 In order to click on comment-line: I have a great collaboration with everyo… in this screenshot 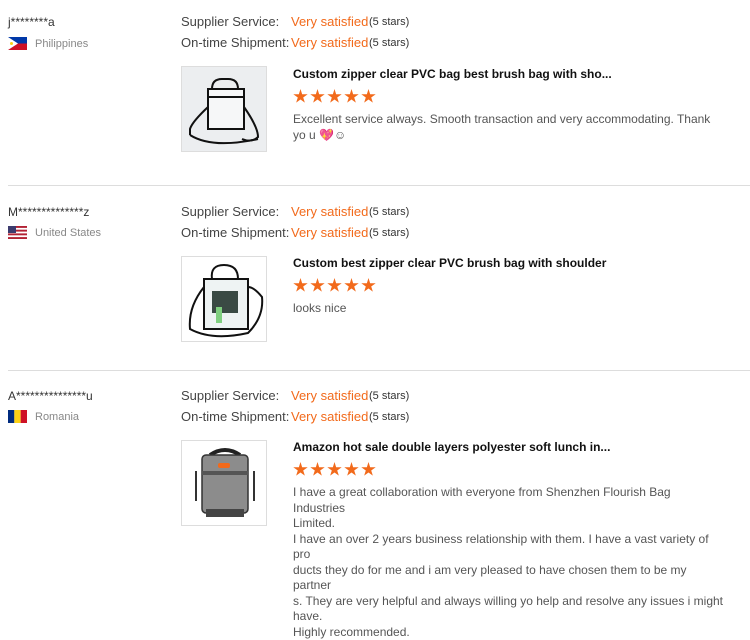, I will do `click(508, 500)`.